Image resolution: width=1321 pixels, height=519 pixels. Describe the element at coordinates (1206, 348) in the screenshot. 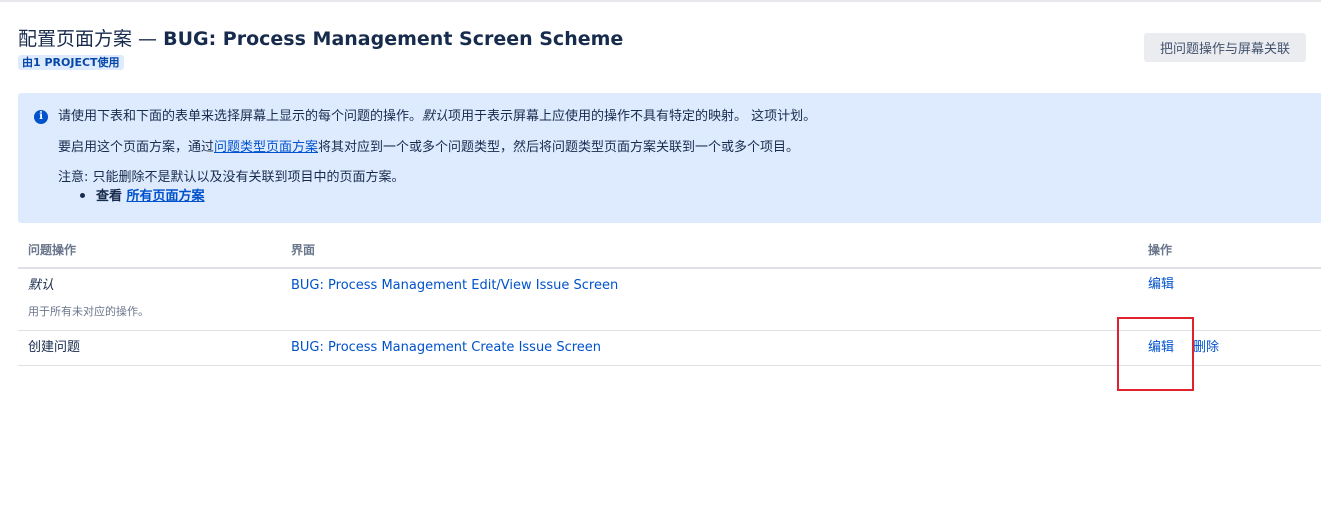

I see `row-create-issue-delete-link: 删除` at that location.